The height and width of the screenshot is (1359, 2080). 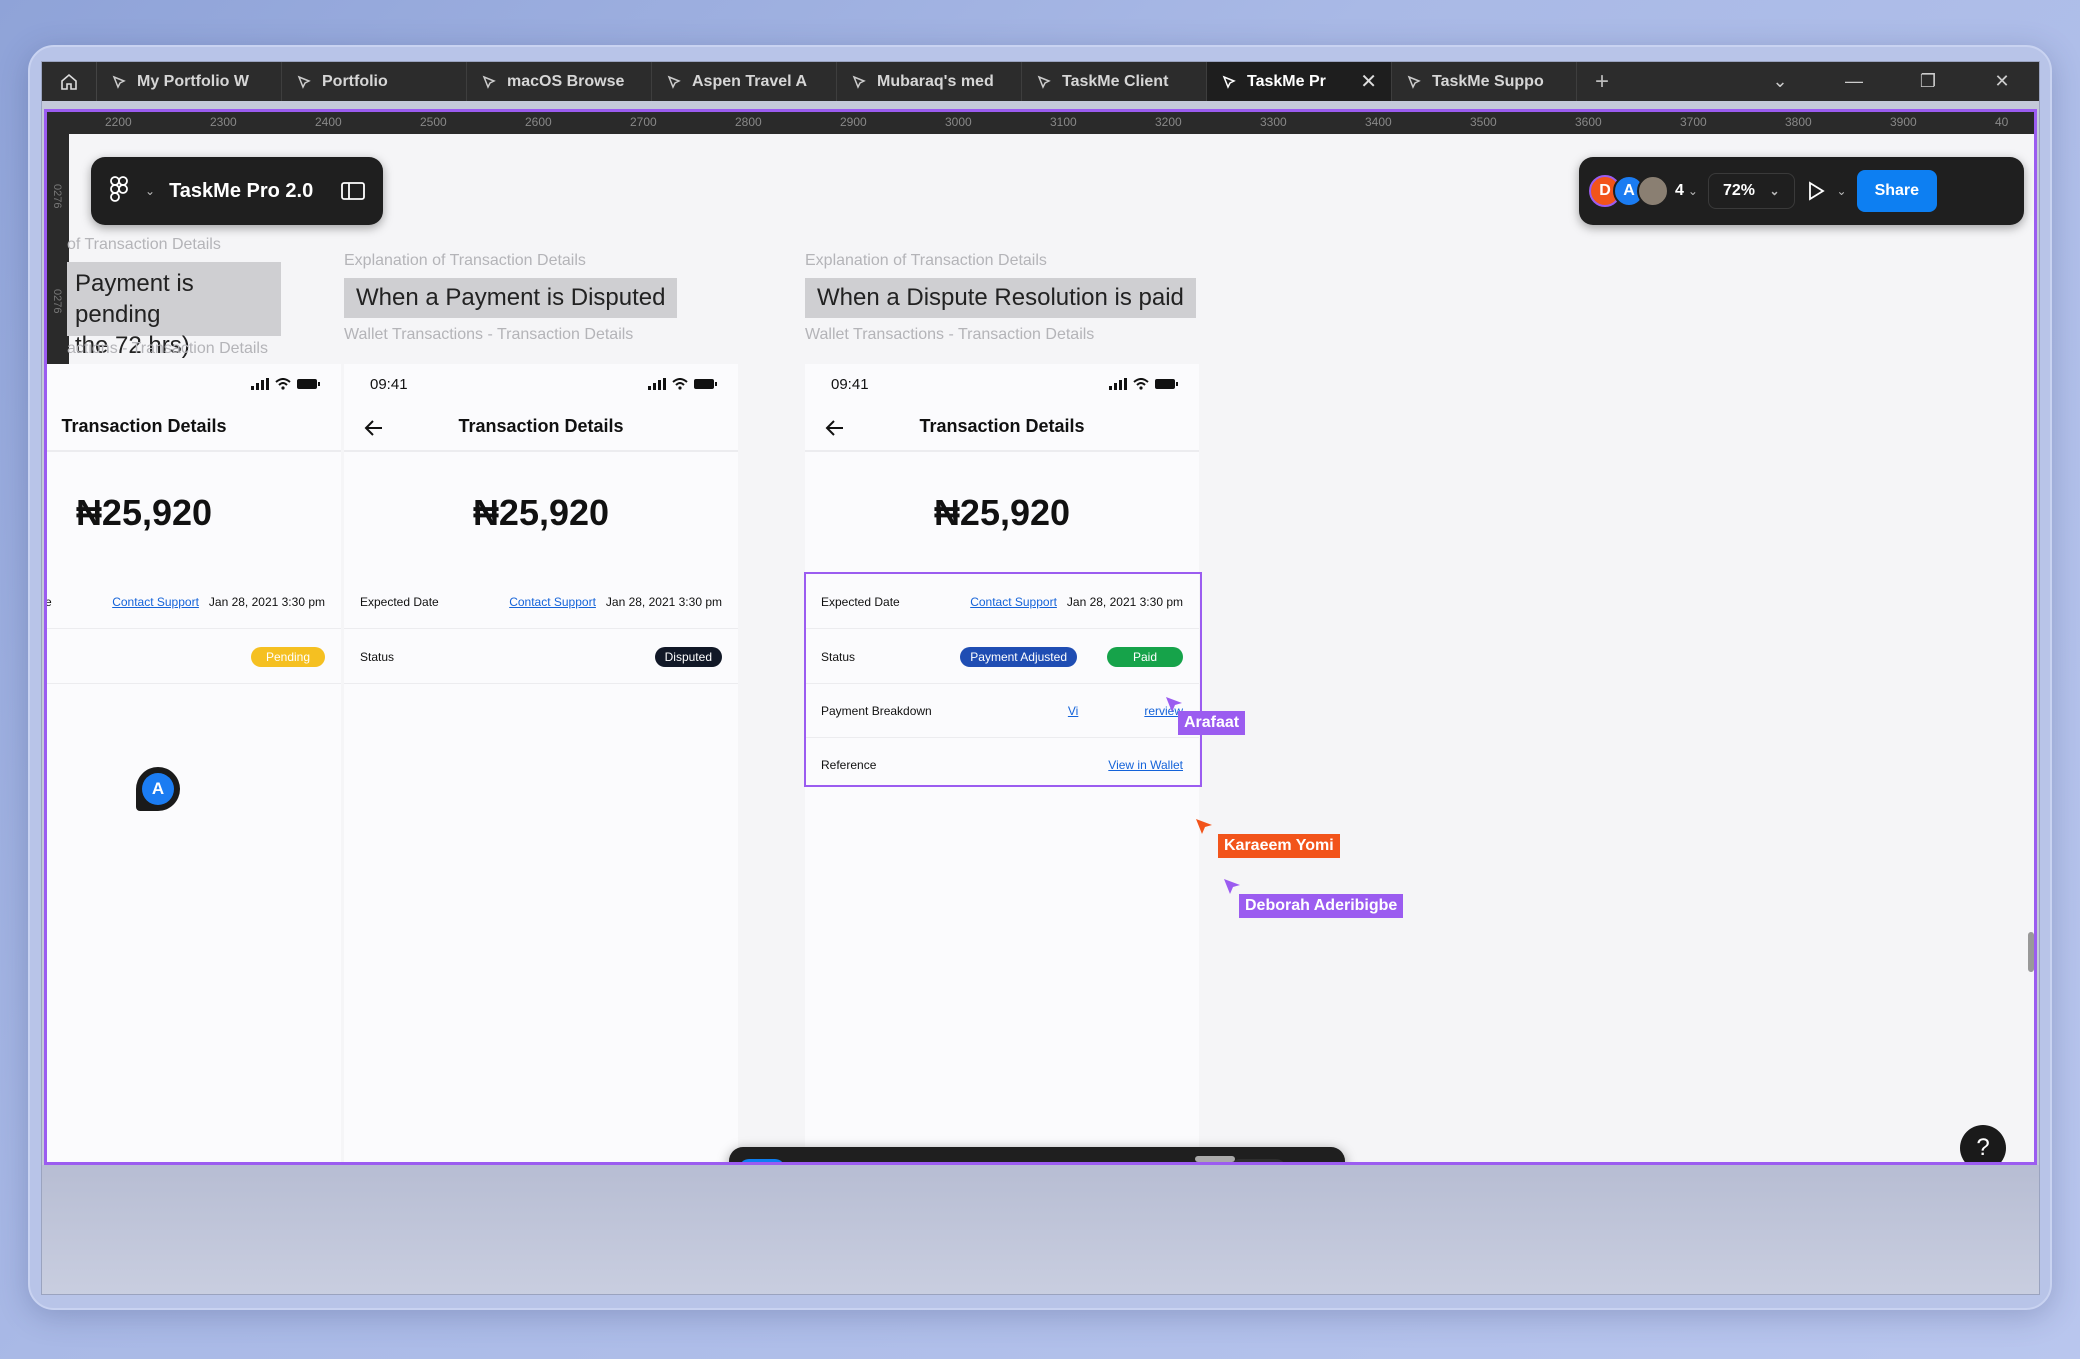 I want to click on window-footer-area, so click(x=1040, y=1229).